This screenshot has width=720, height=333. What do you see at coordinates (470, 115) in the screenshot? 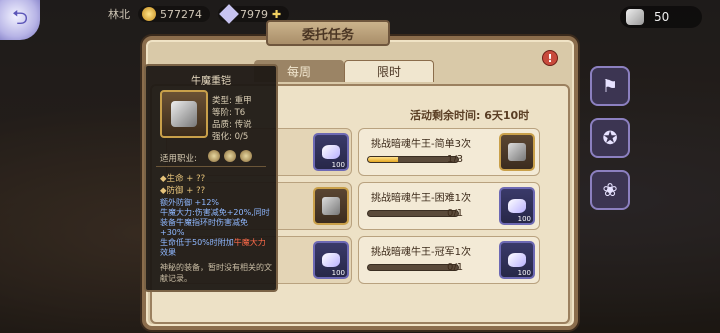
I see `event-timer: 活动剩余时间: 6天10时` at bounding box center [470, 115].